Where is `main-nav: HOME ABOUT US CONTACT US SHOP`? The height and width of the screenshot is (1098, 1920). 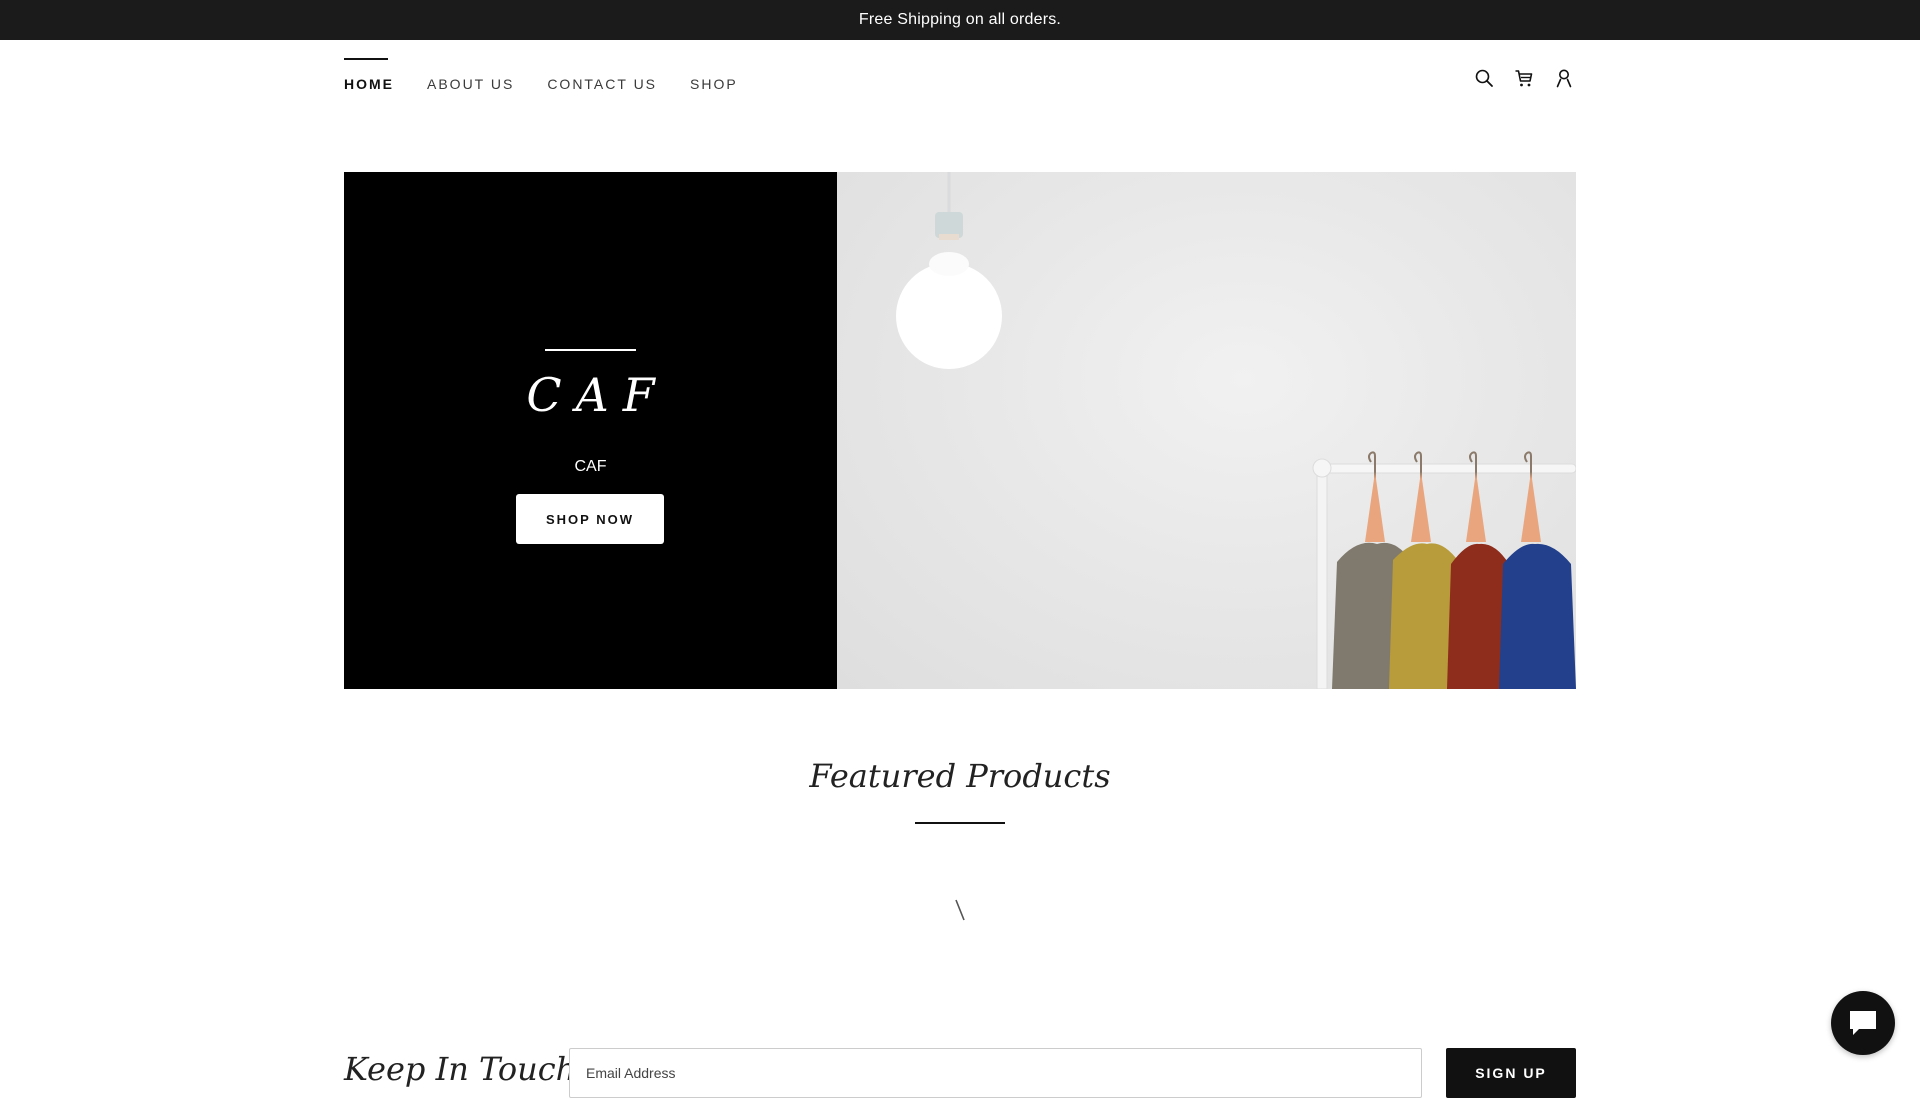 main-nav: HOME ABOUT US CONTACT US SHOP is located at coordinates (557, 78).